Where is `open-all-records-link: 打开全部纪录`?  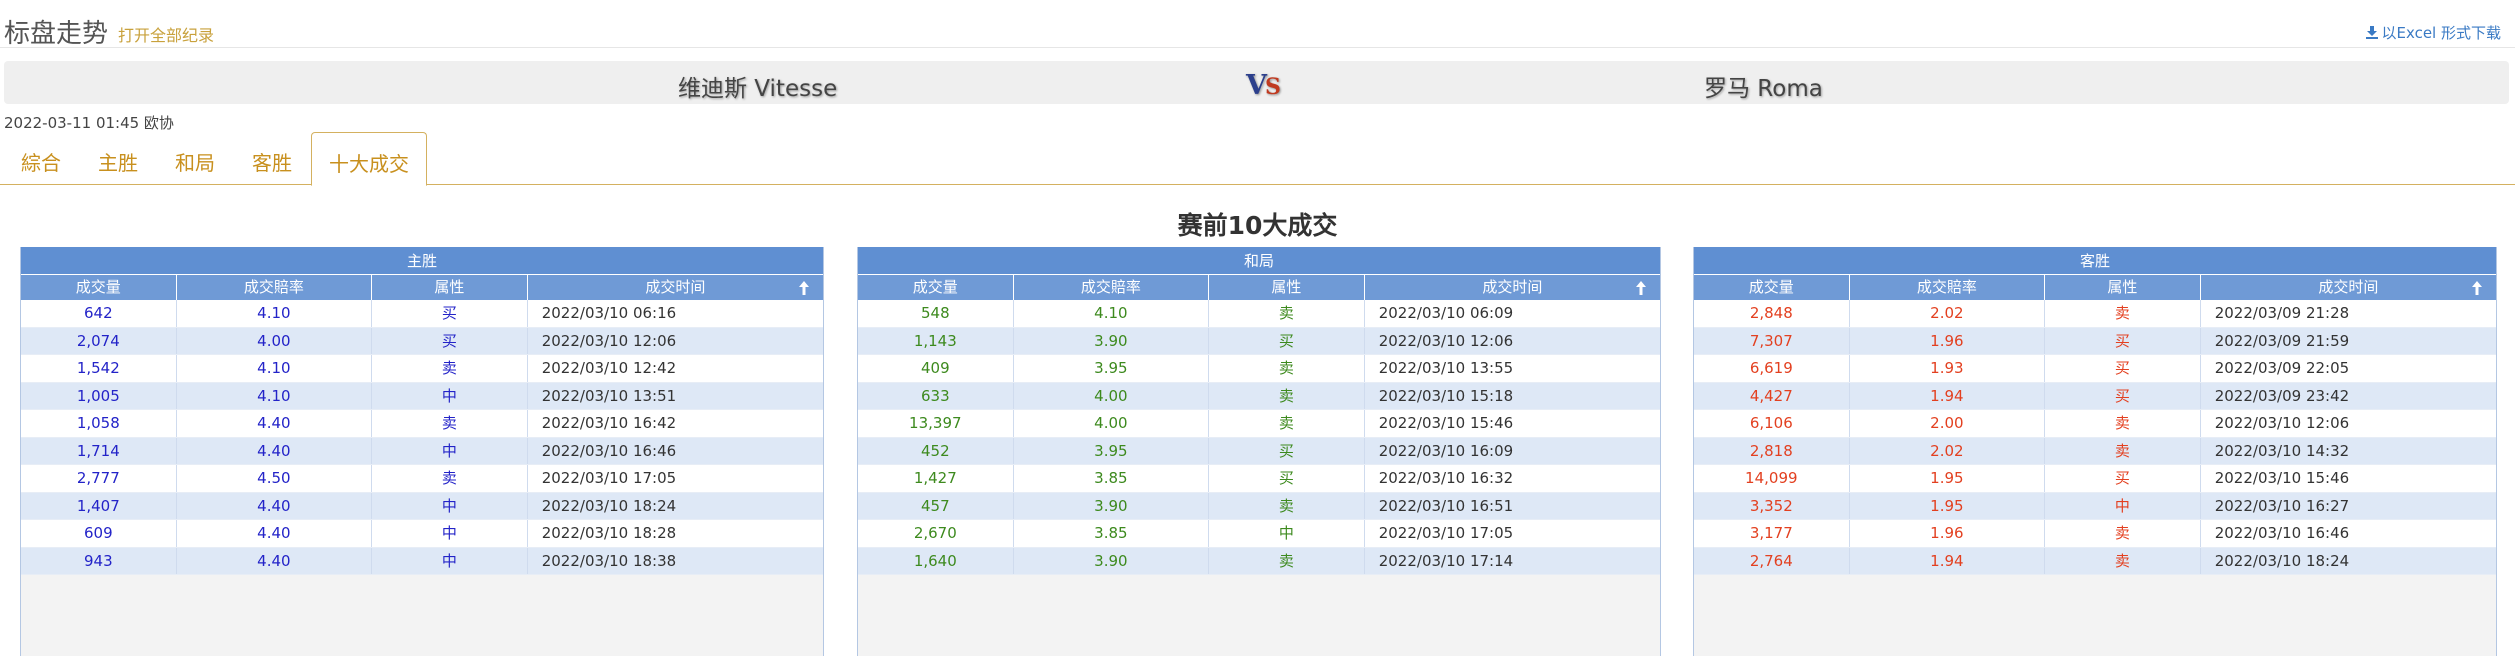
open-all-records-link: 打开全部纪录 is located at coordinates (166, 34).